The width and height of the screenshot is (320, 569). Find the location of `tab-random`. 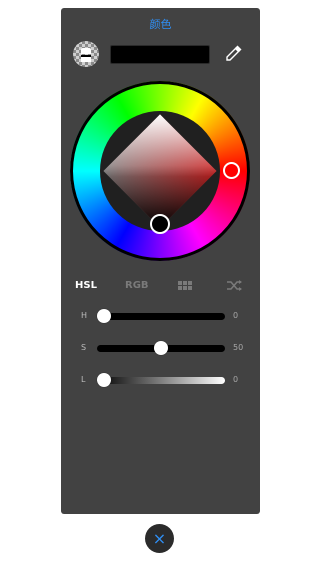

tab-random is located at coordinates (235, 287).